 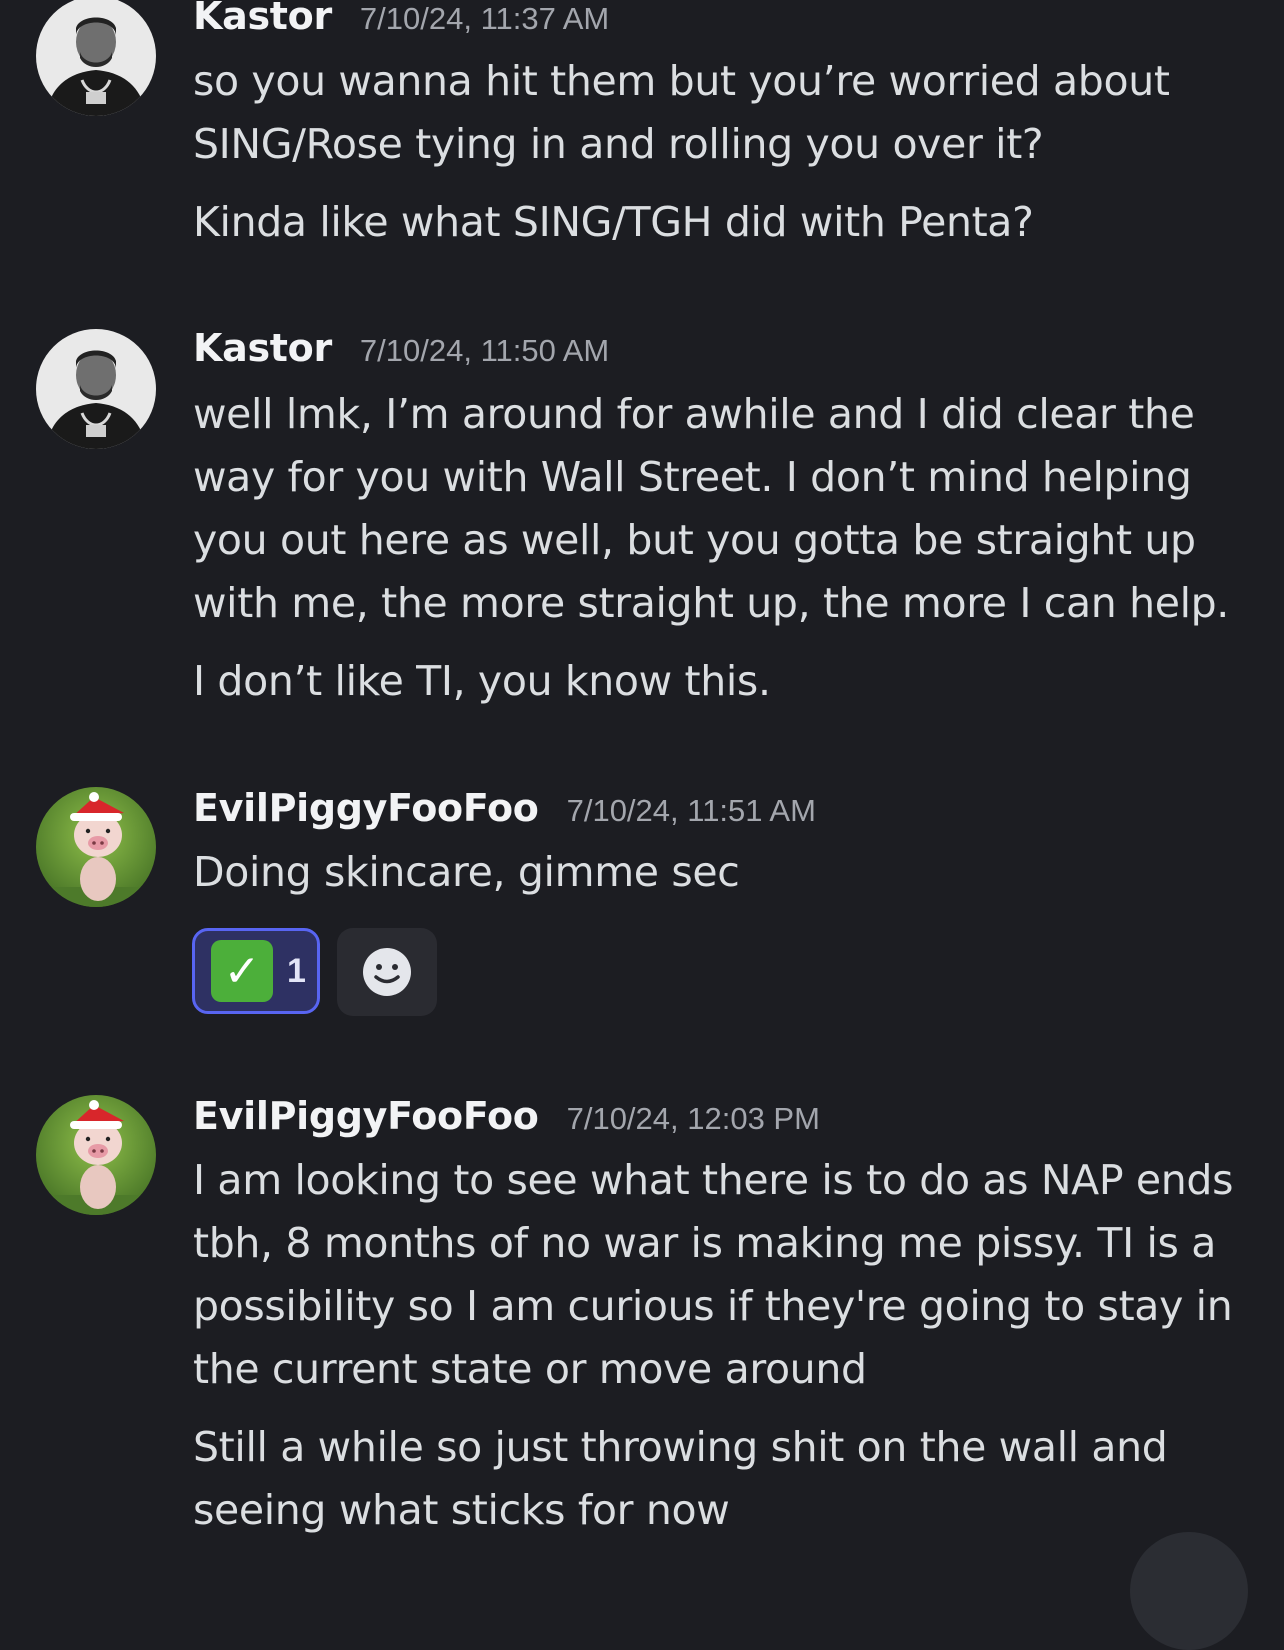 I want to click on message-line: Doing skincare, gimme sec, so click(x=466, y=872).